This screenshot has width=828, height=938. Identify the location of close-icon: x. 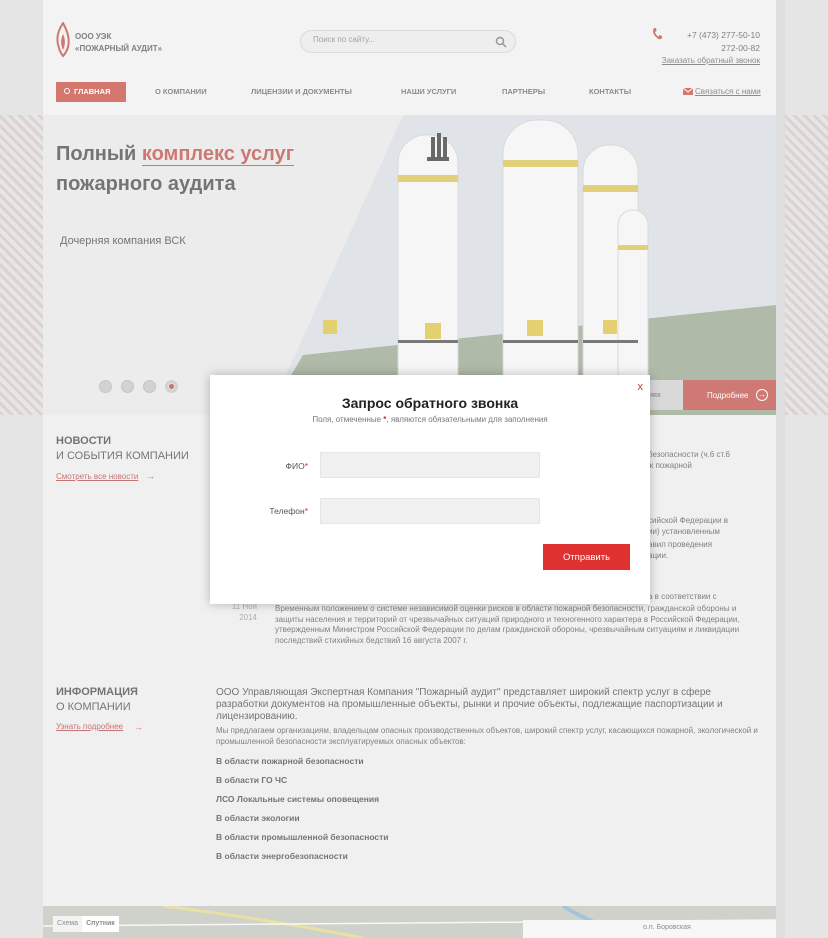
(641, 387).